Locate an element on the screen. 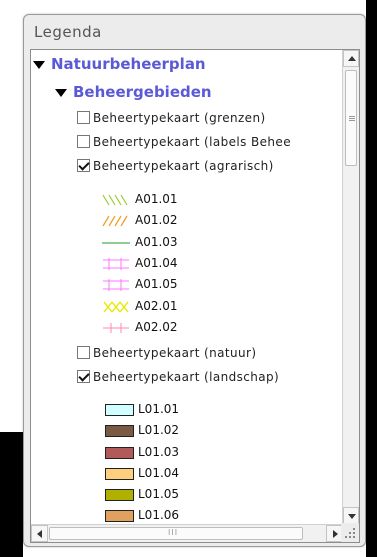 This screenshot has height=557, width=377. layer-item-labels: Beheertypekaart (labels Behee is located at coordinates (184, 142).